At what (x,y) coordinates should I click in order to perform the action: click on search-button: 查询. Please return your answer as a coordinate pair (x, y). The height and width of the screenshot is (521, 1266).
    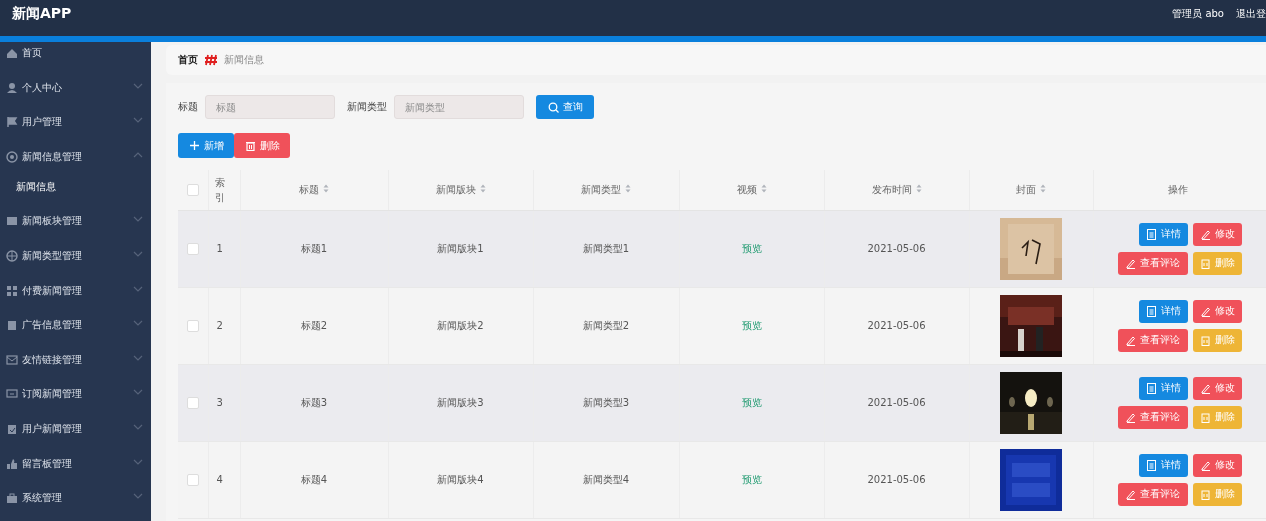
    Looking at the image, I should click on (565, 107).